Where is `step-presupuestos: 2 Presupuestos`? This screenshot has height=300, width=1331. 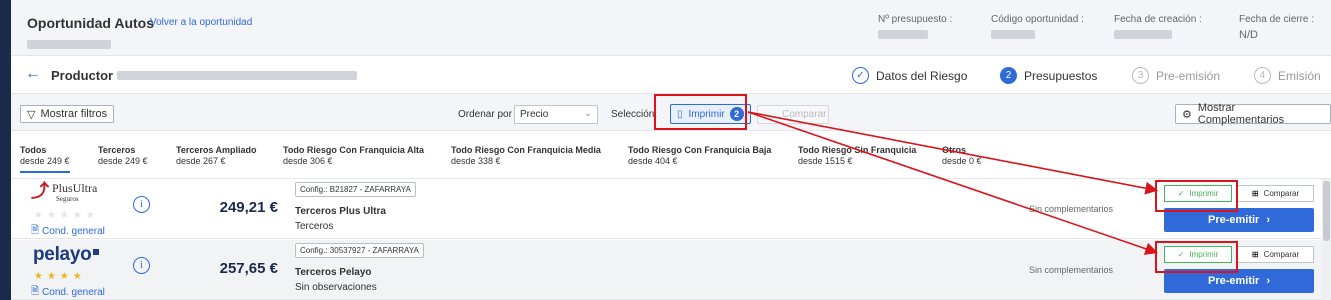 step-presupuestos: 2 Presupuestos is located at coordinates (1048, 75).